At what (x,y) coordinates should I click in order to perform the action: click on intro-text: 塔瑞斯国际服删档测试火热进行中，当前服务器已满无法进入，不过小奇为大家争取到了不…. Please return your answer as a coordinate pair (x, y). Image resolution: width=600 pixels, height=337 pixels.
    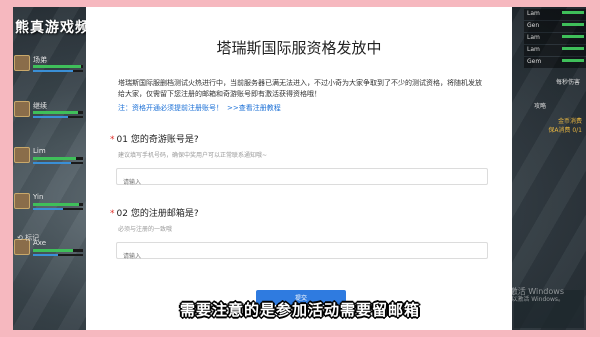
    Looking at the image, I should click on (300, 88).